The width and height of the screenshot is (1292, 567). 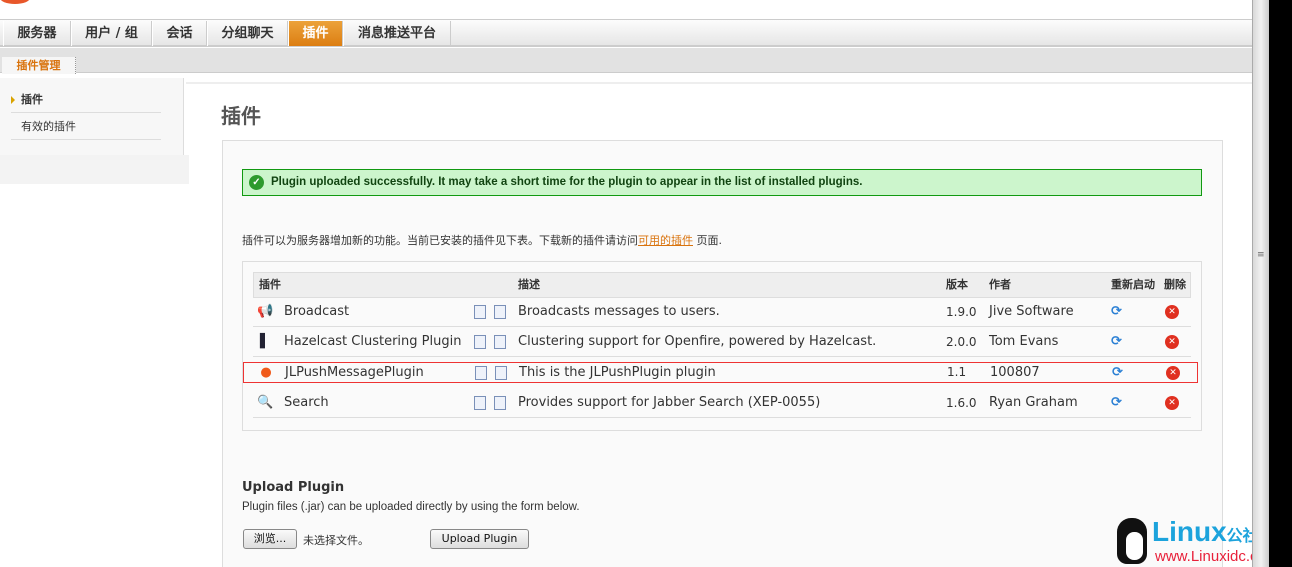 I want to click on col-plugin: 插件, so click(x=270, y=284).